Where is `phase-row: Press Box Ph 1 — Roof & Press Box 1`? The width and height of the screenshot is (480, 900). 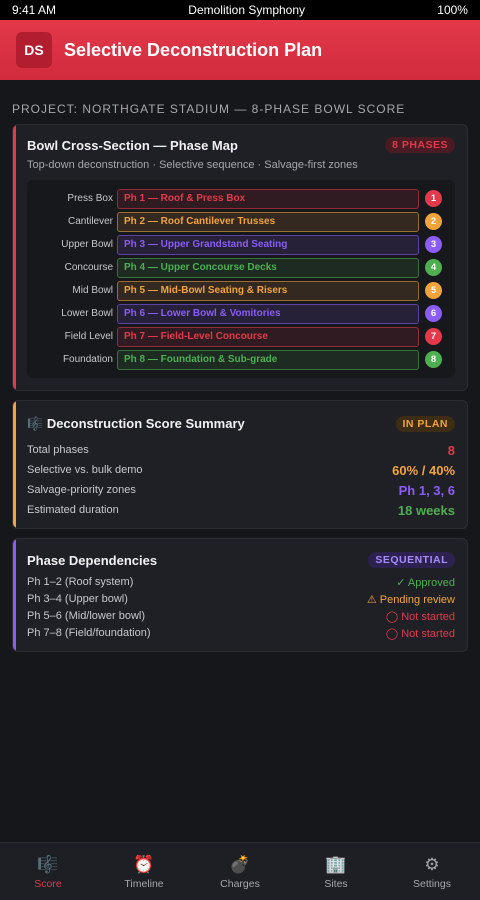
phase-row: Press Box Ph 1 — Roof & Press Box 1 is located at coordinates (237, 198).